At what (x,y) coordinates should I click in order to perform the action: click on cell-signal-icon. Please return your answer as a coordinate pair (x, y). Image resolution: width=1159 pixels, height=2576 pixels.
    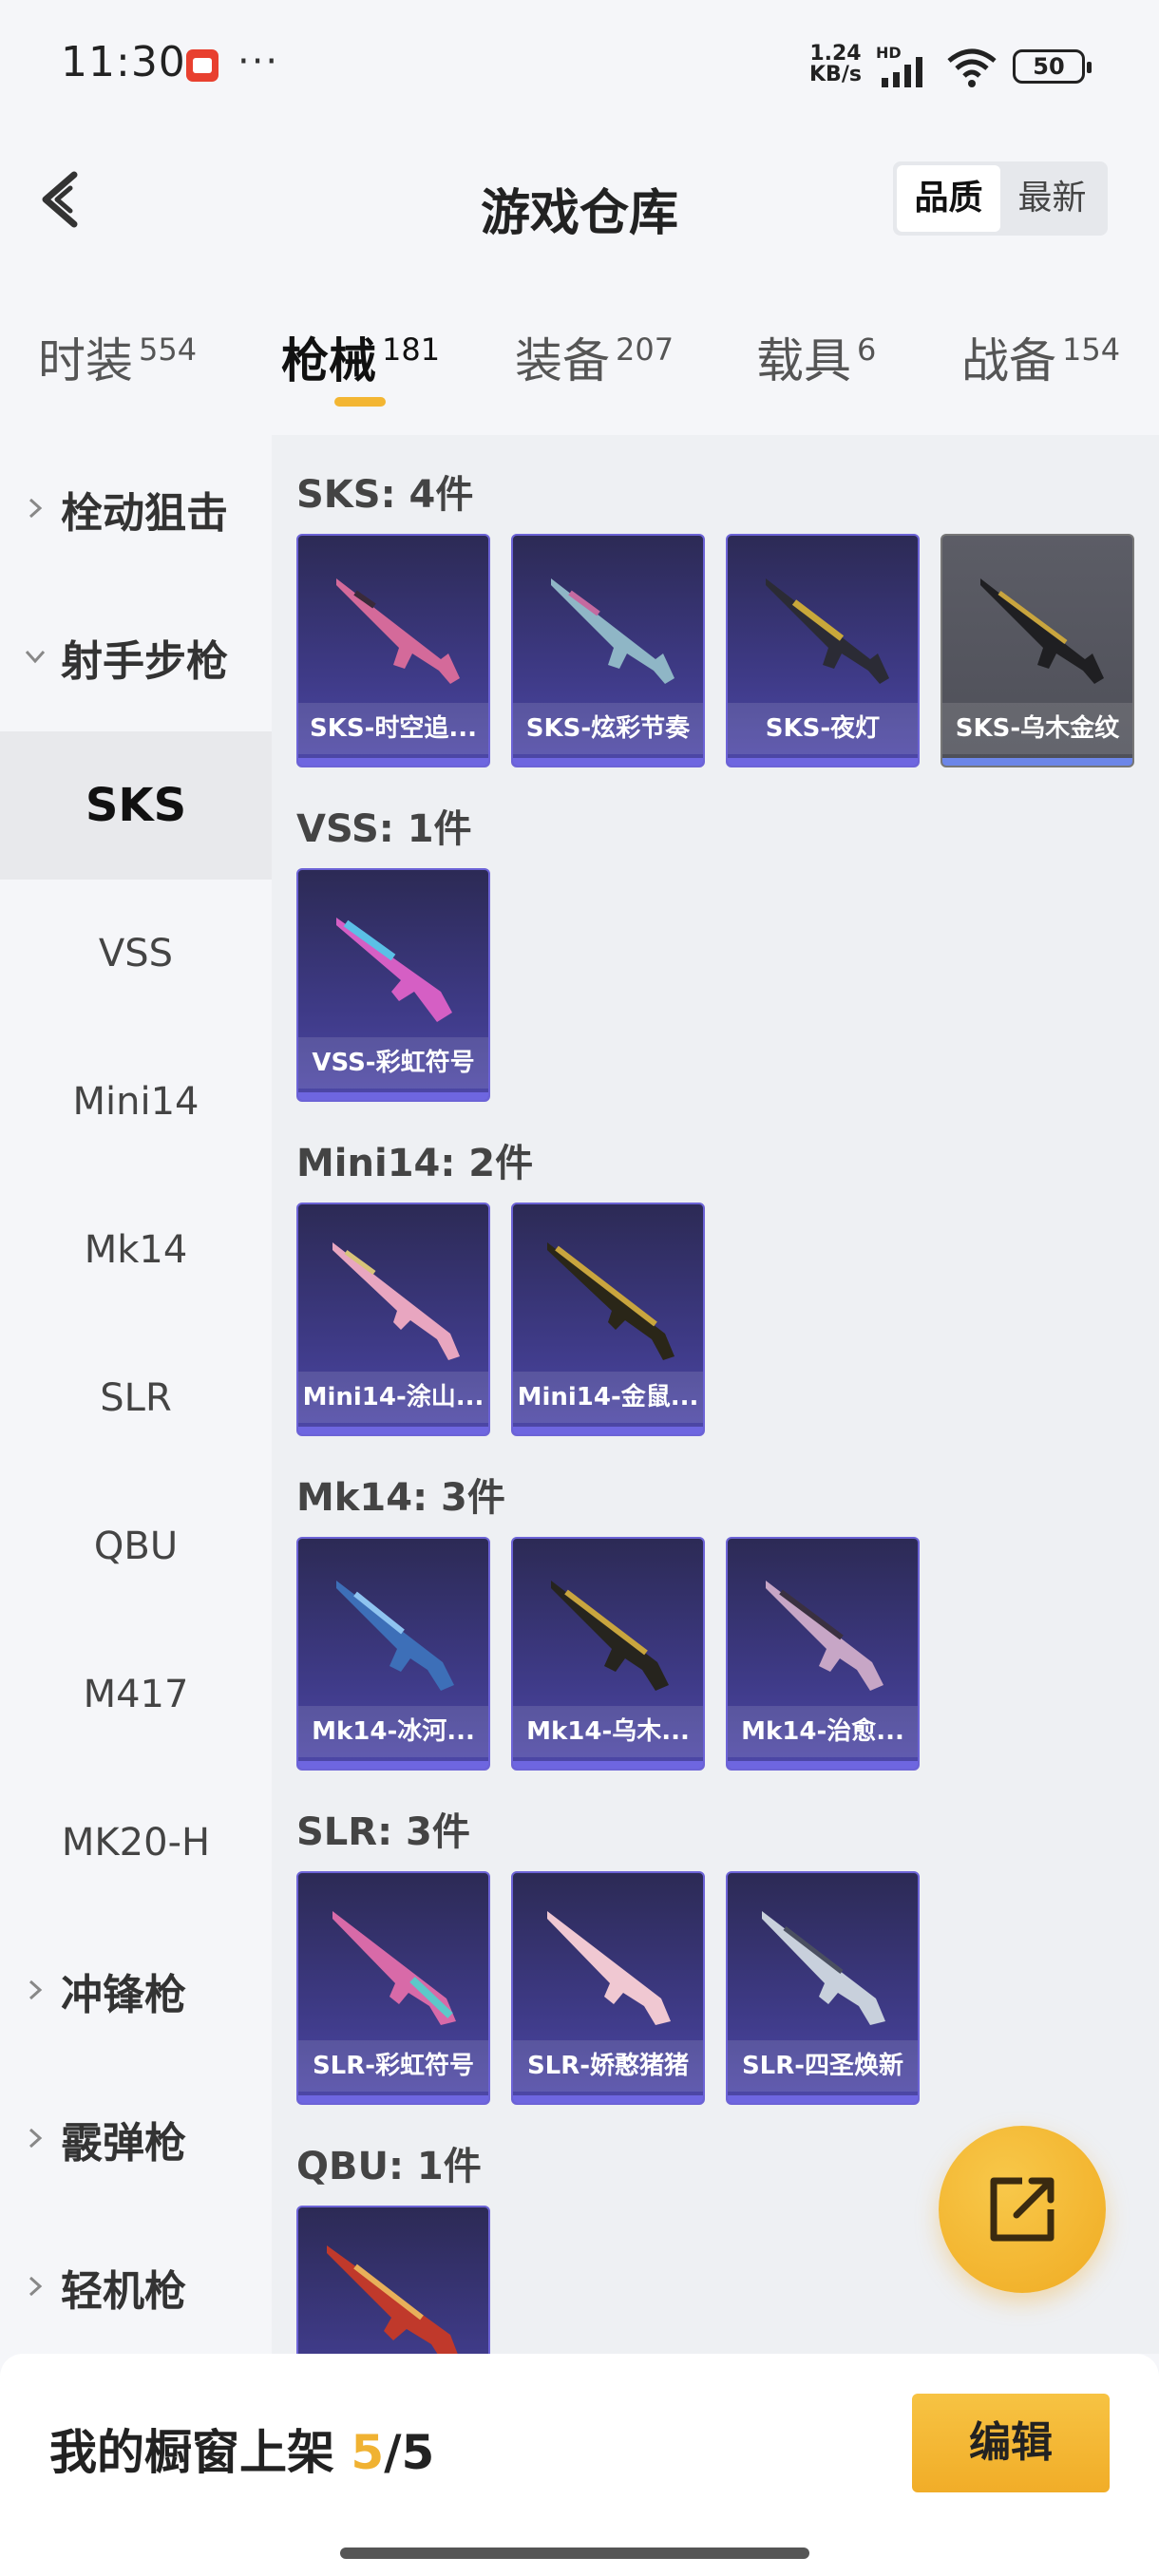
    Looking at the image, I should click on (902, 72).